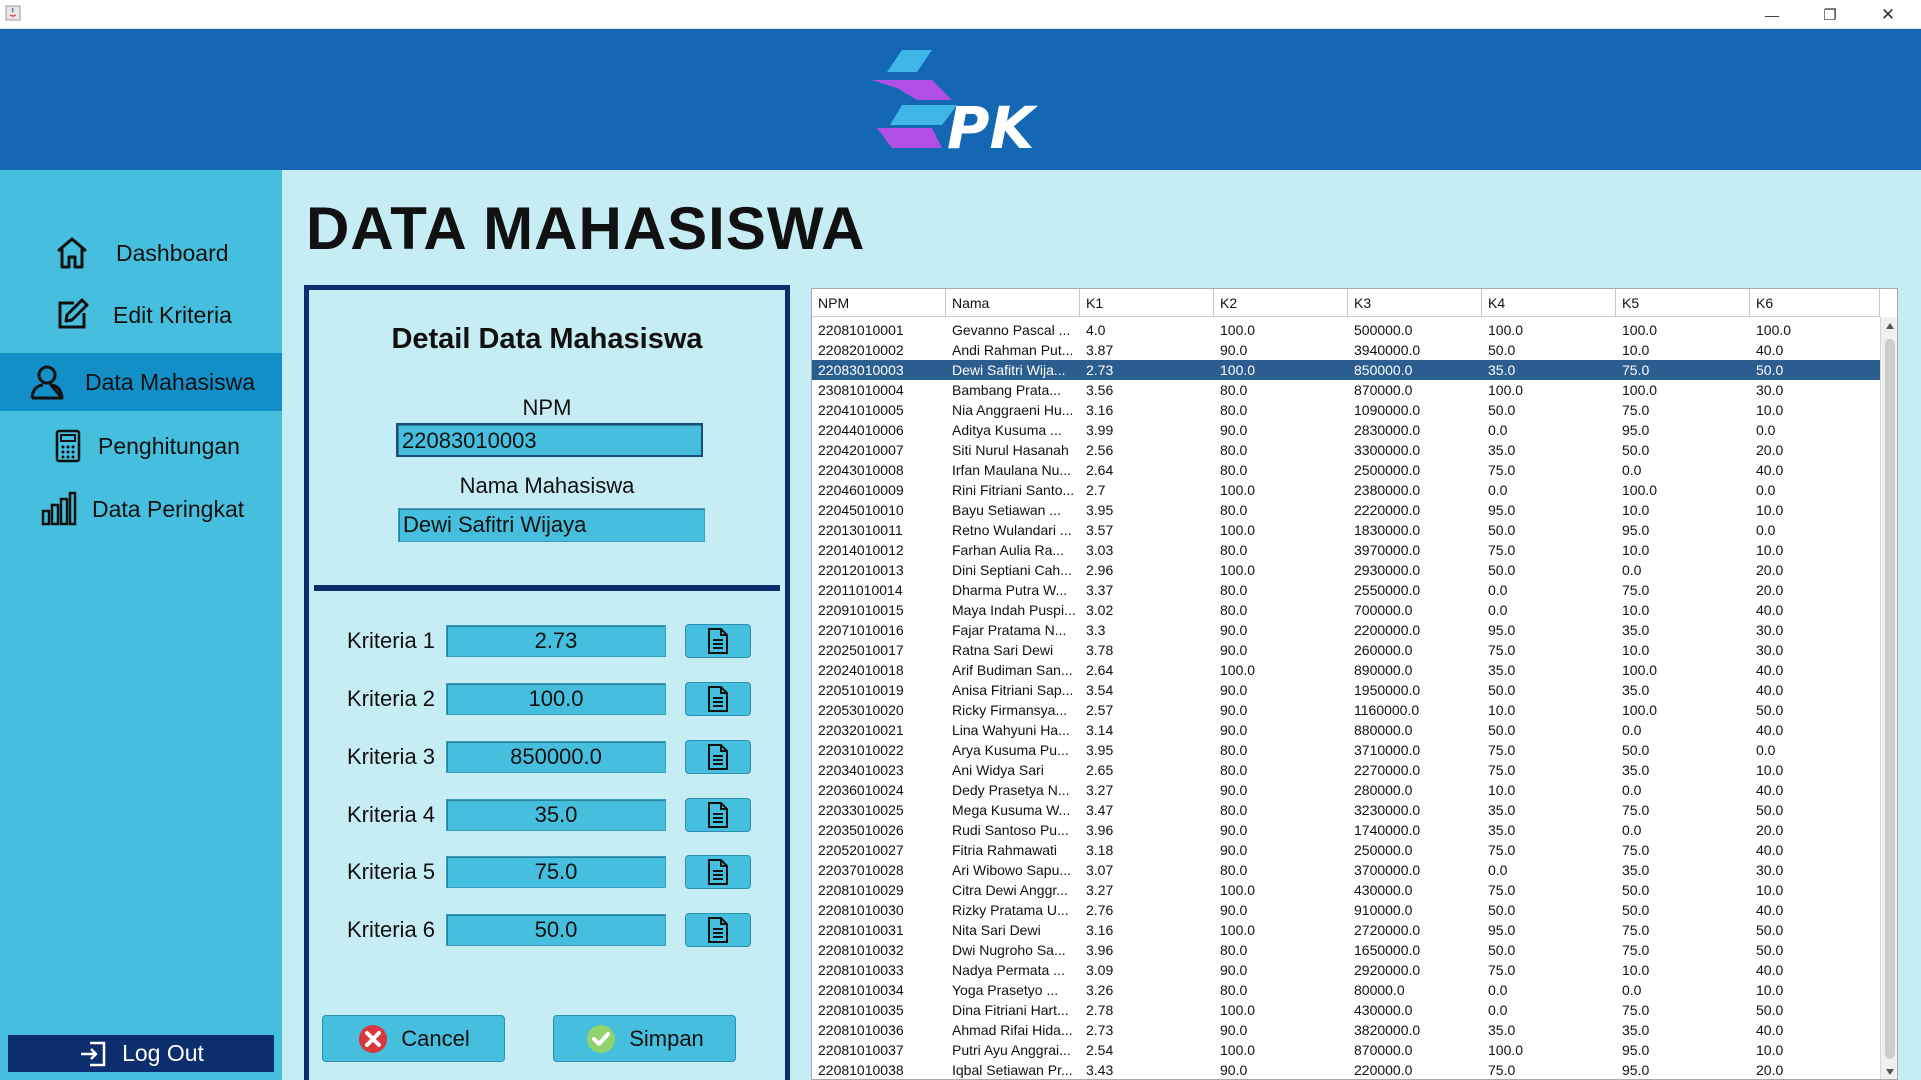  I want to click on column-header: K3, so click(1415, 303).